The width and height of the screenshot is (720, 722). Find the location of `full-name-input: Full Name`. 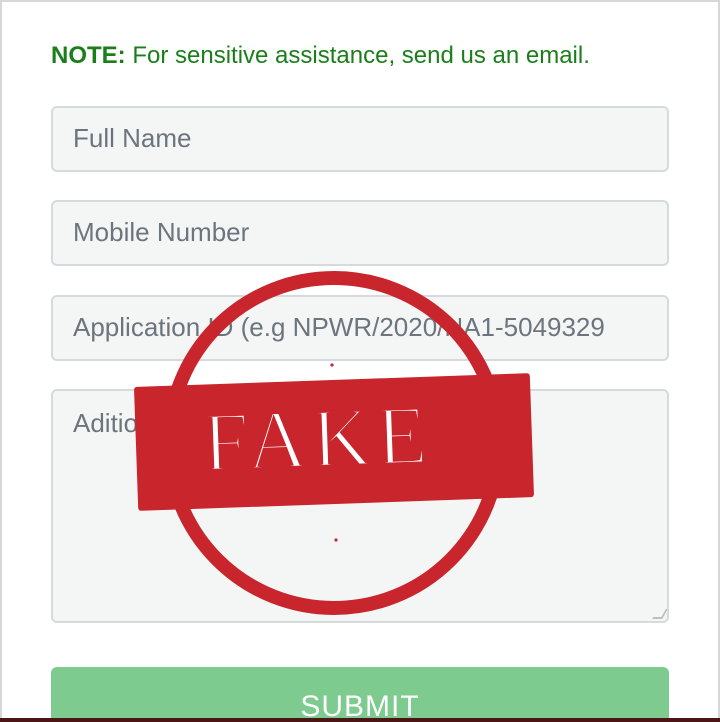

full-name-input: Full Name is located at coordinates (360, 139).